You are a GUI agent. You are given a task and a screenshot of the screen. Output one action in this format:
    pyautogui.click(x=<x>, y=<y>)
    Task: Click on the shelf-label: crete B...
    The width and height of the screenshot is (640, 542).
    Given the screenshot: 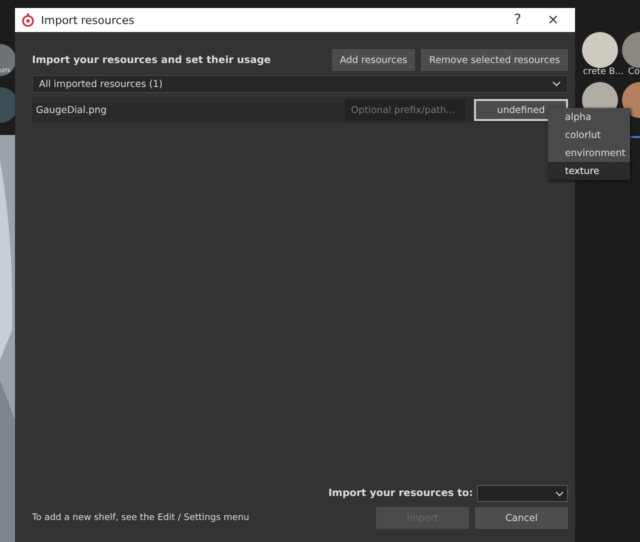 What is the action you would take?
    pyautogui.click(x=603, y=72)
    